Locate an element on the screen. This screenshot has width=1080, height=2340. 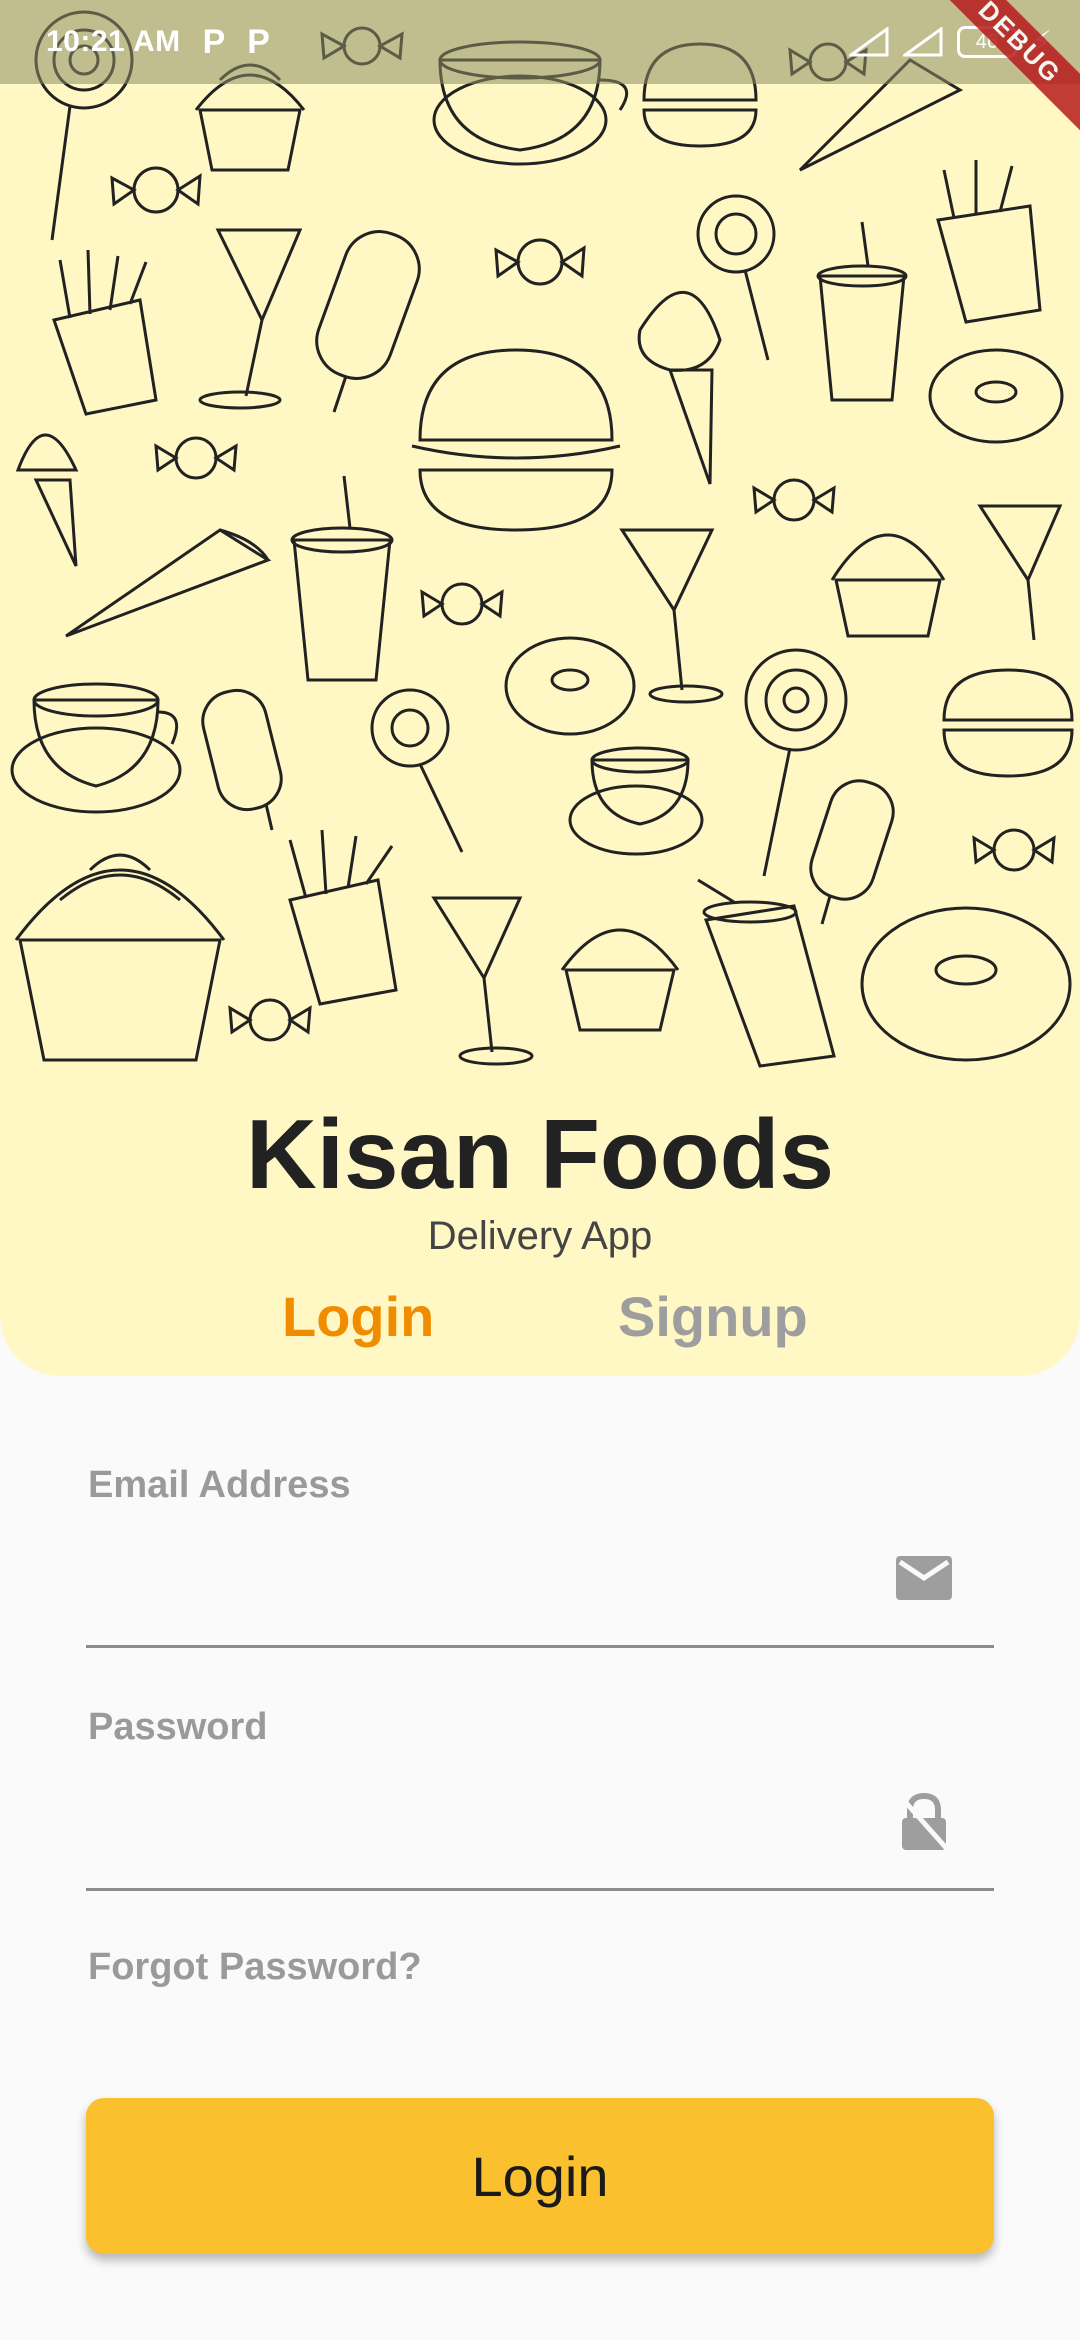
password-underline is located at coordinates (540, 1889).